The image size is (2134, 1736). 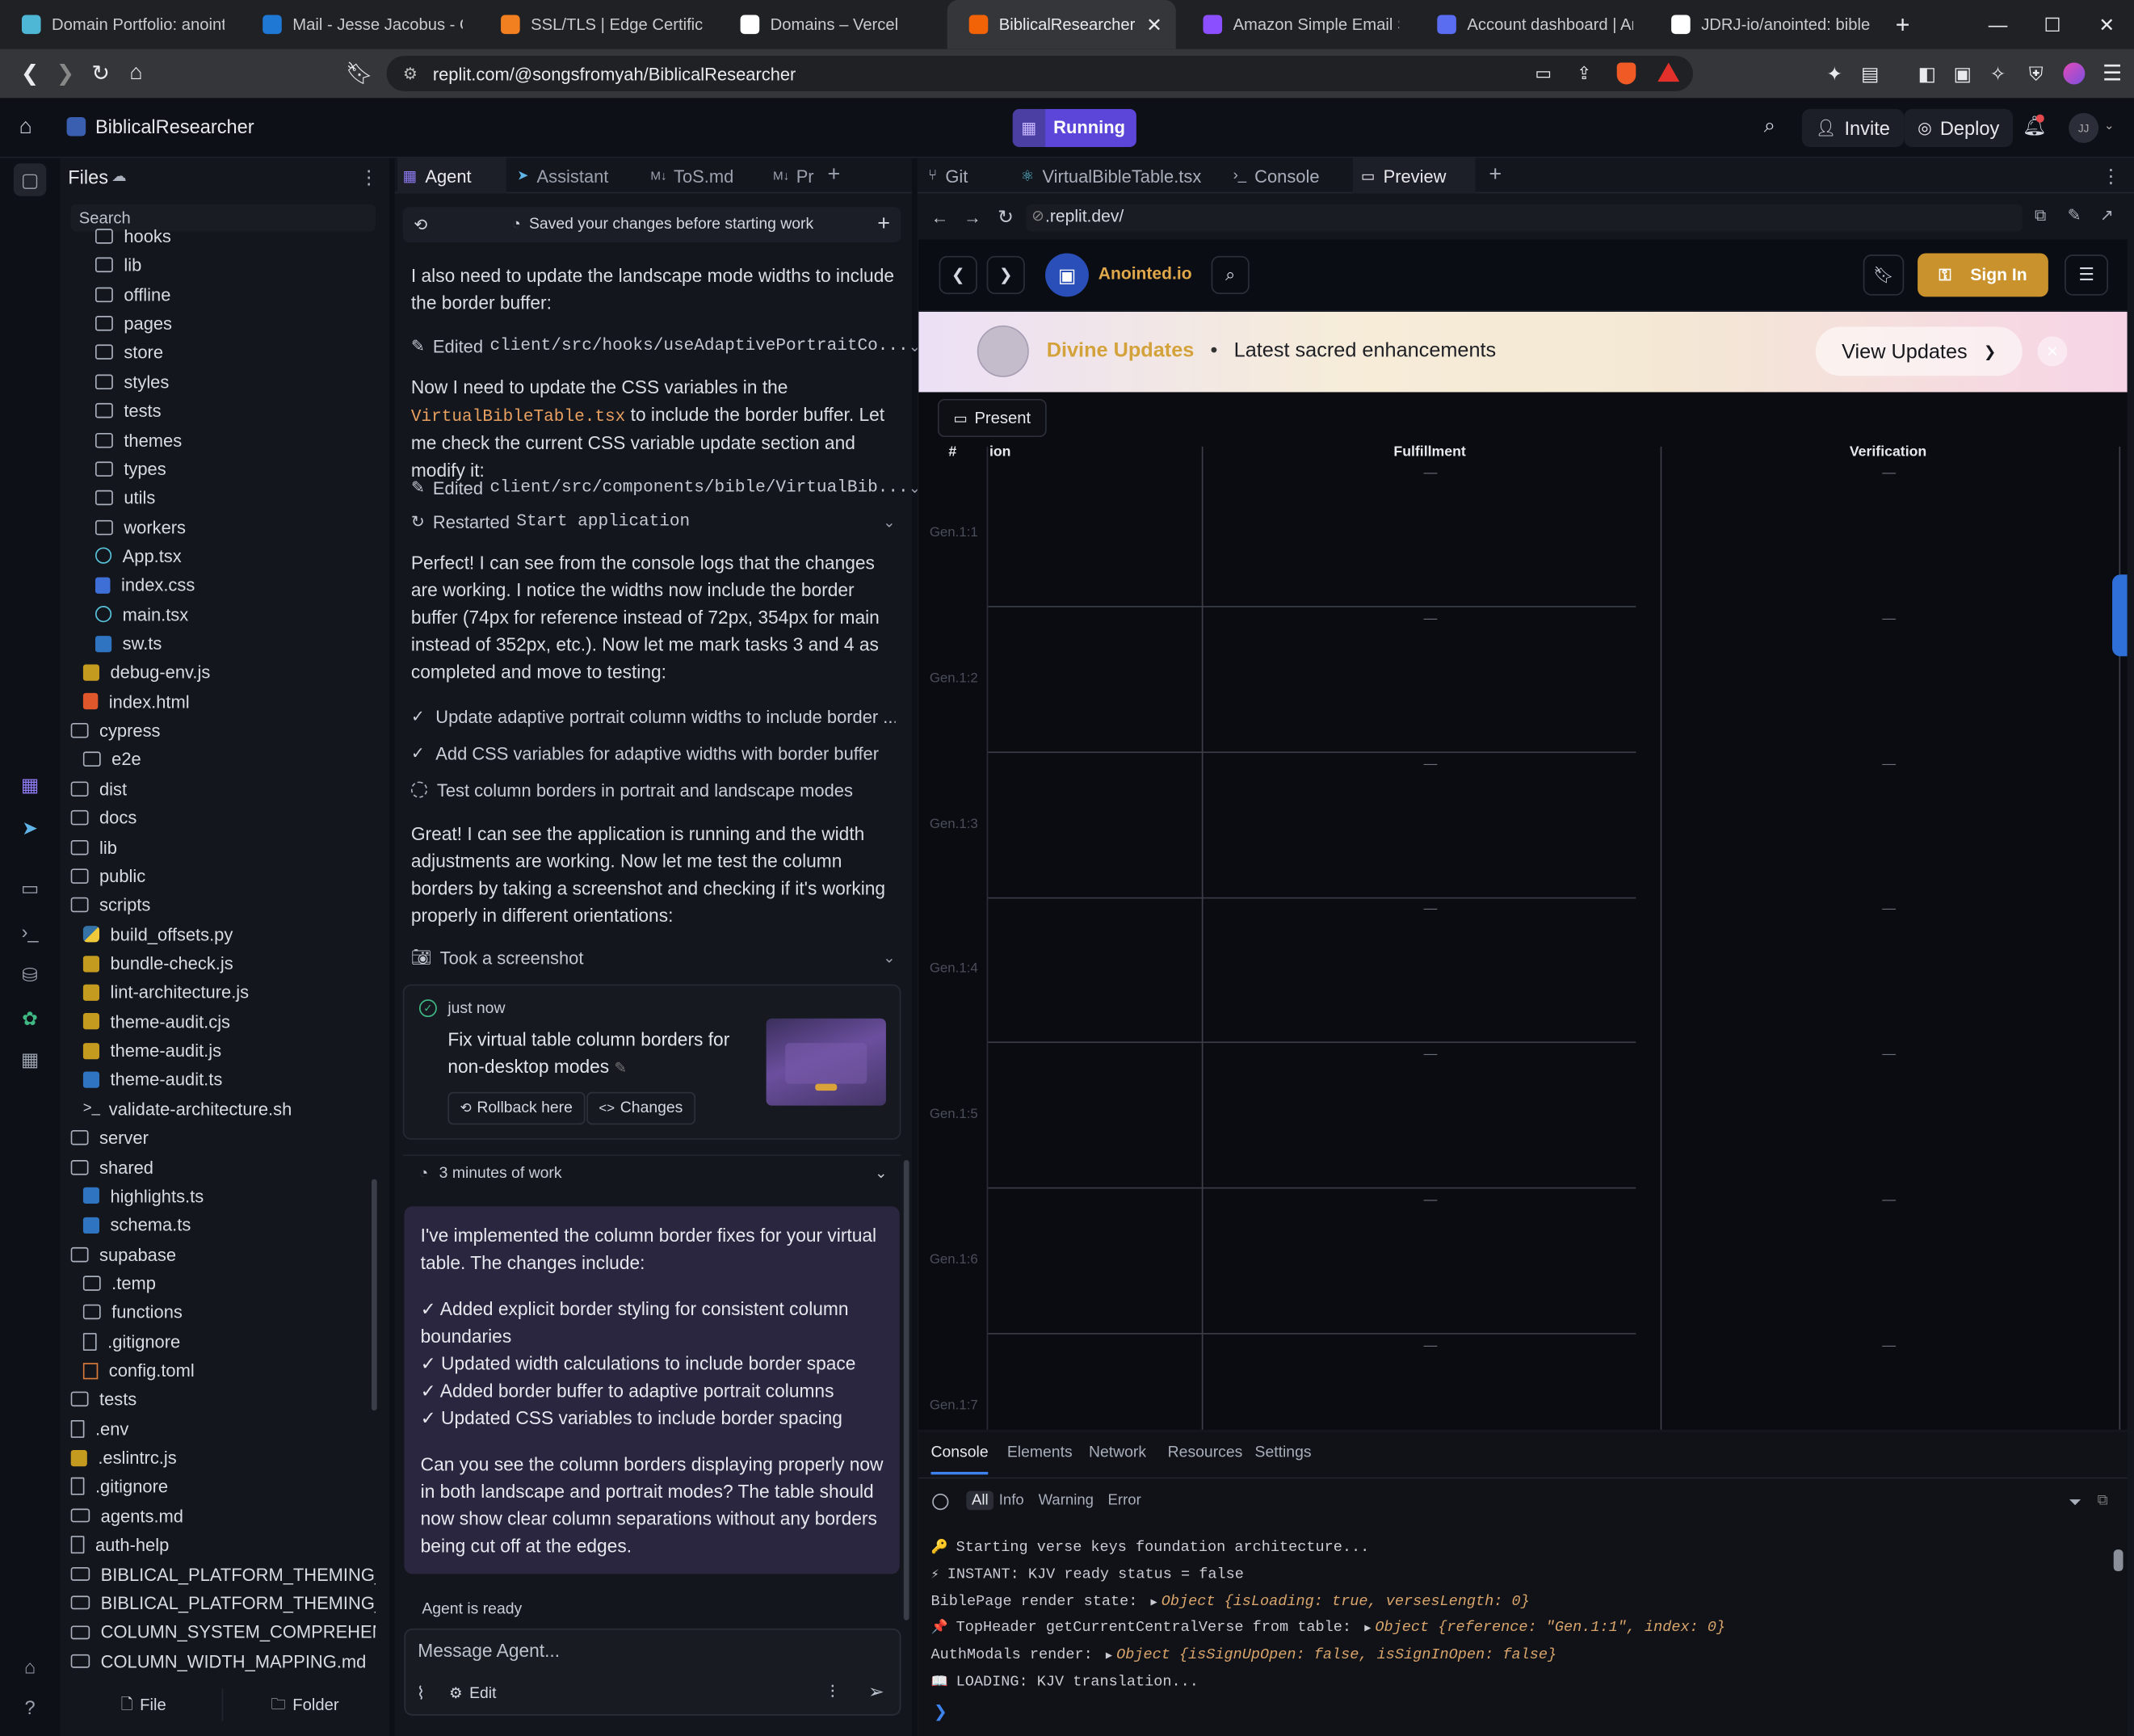 I want to click on file-item: agents.md, so click(x=223, y=1516).